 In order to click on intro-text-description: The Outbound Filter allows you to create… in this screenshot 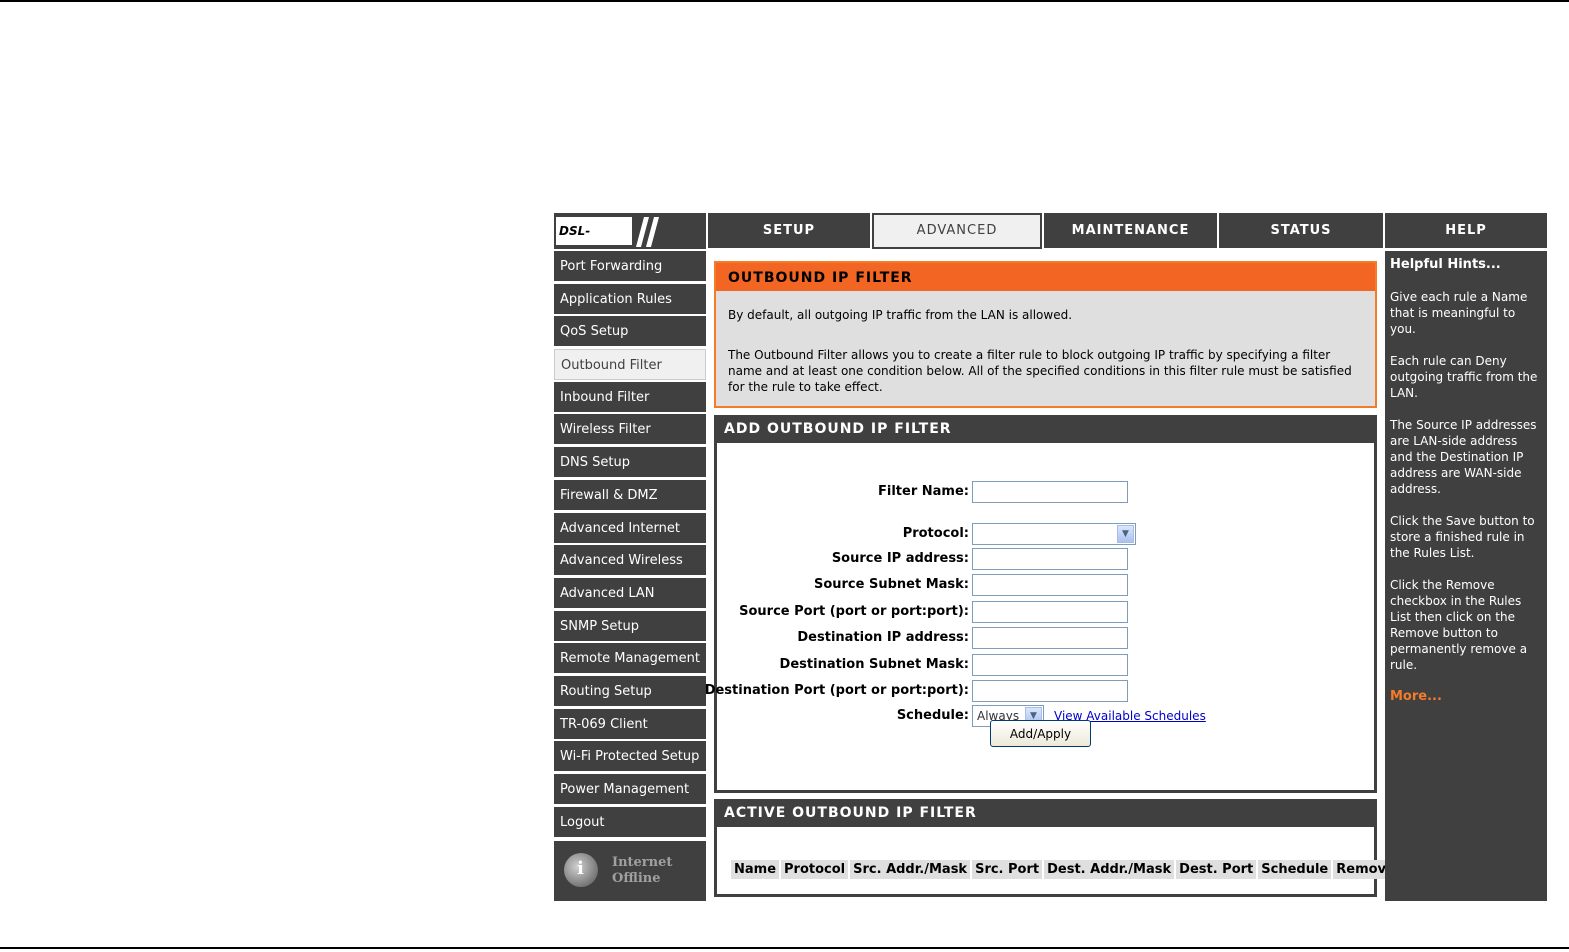, I will do `click(1040, 371)`.